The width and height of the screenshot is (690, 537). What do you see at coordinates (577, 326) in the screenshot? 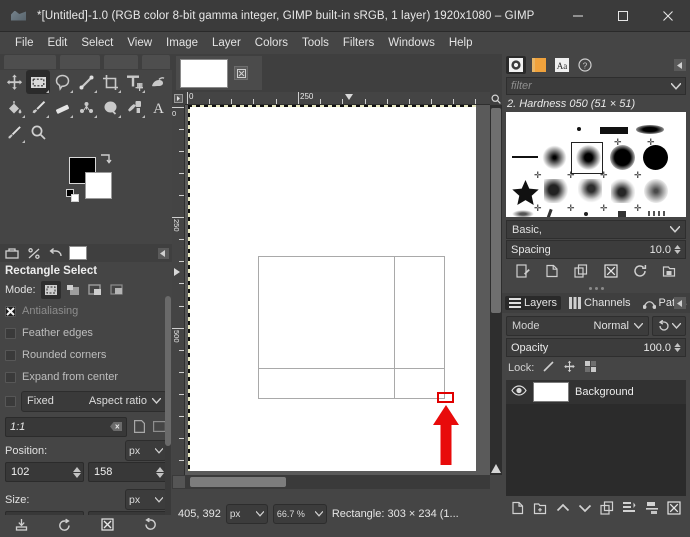
I see `layer-mode-combo: Mode Normal` at bounding box center [577, 326].